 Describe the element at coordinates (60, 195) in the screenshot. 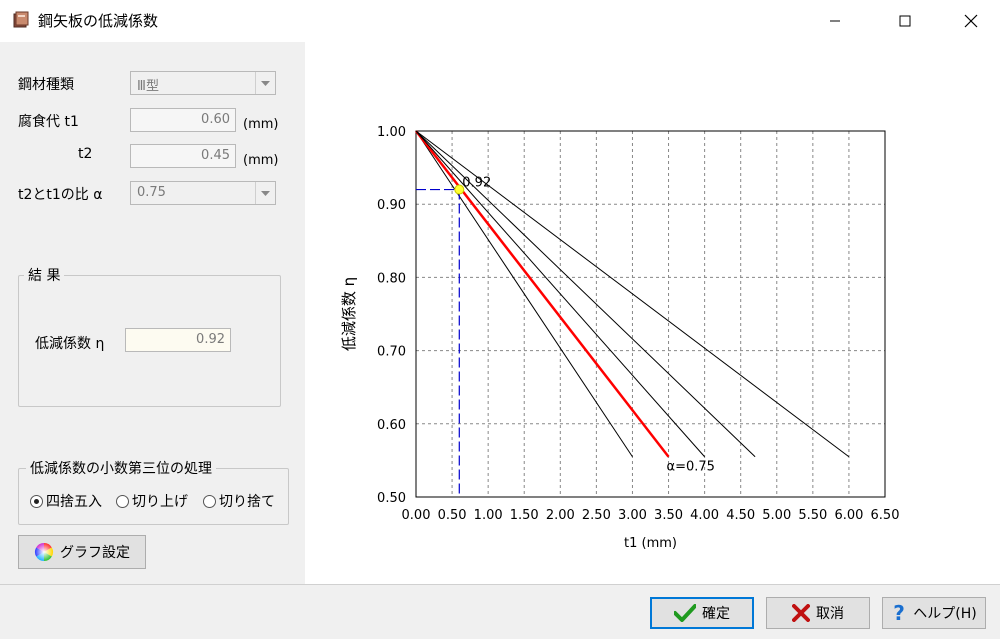

I see `ratio-label: t2とt1の比 α` at that location.